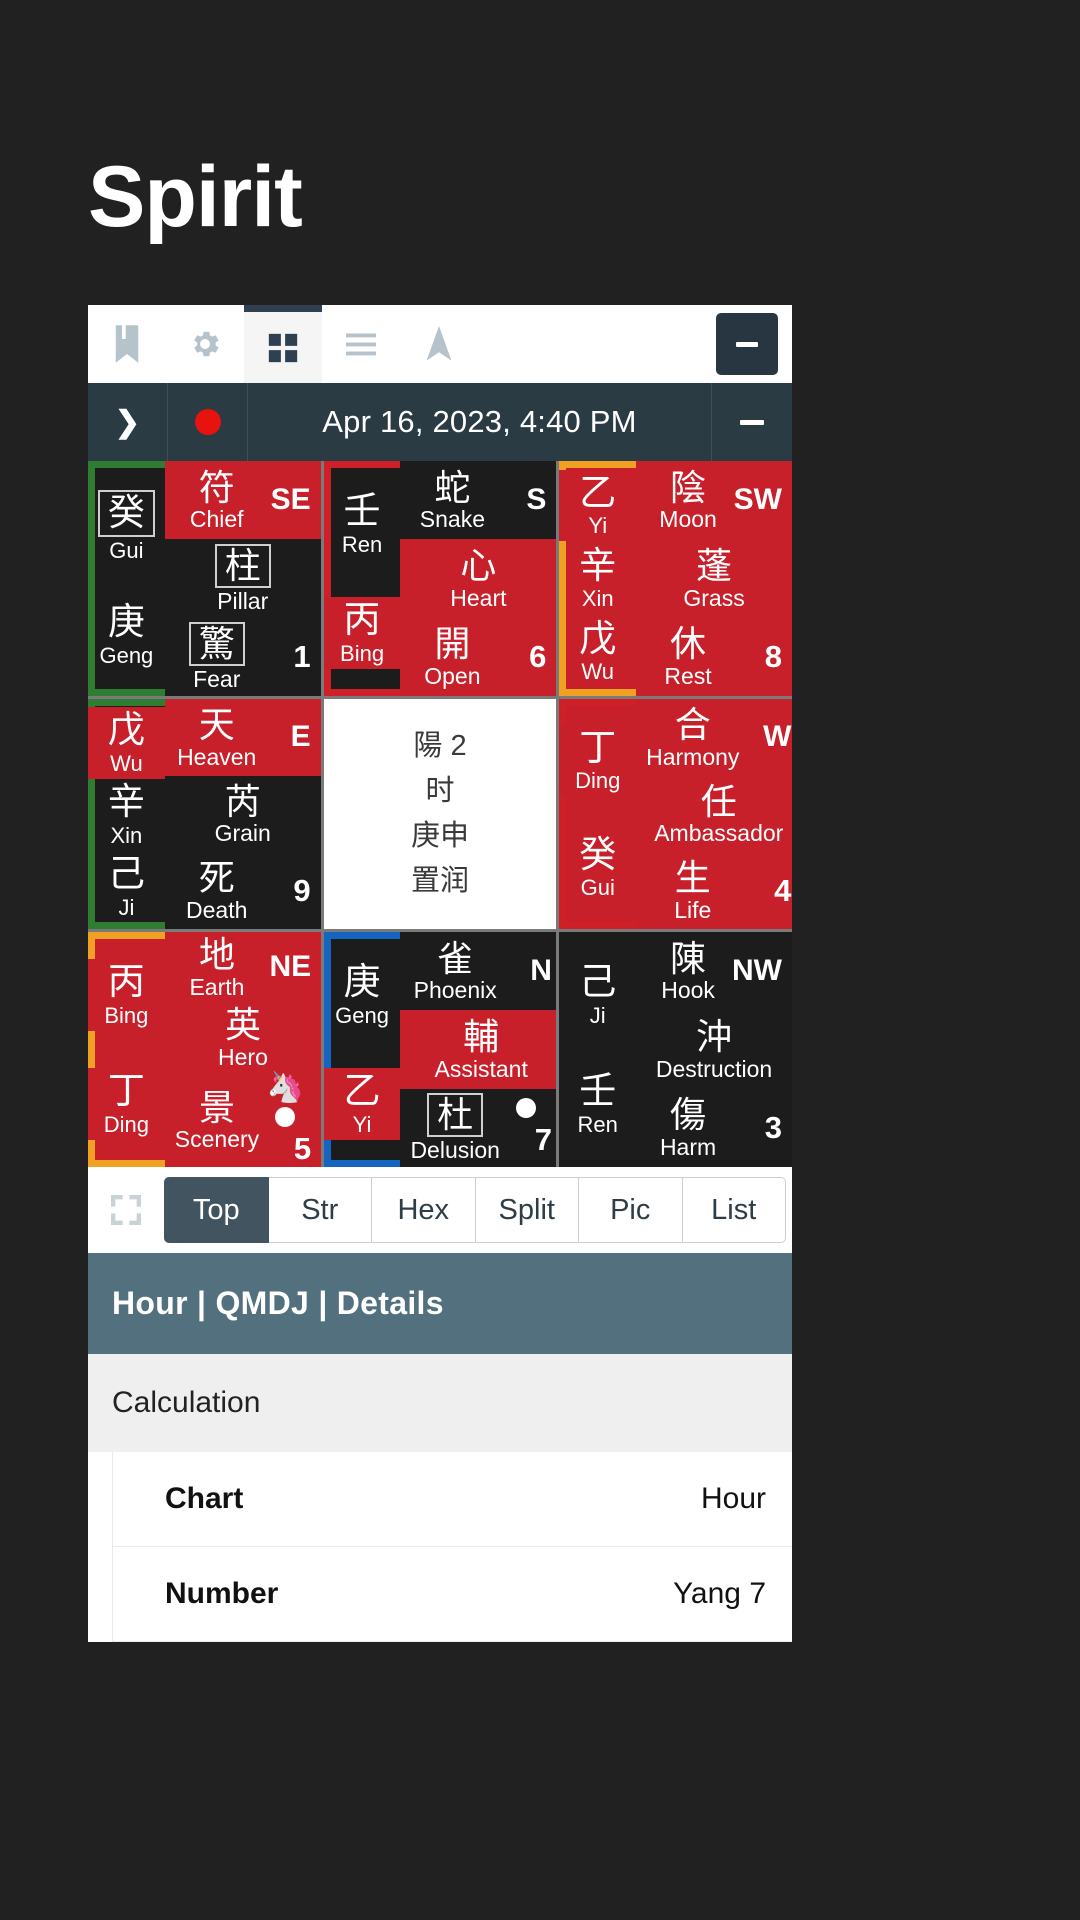 The image size is (1080, 1920). I want to click on palace-direction: NW, so click(757, 971).